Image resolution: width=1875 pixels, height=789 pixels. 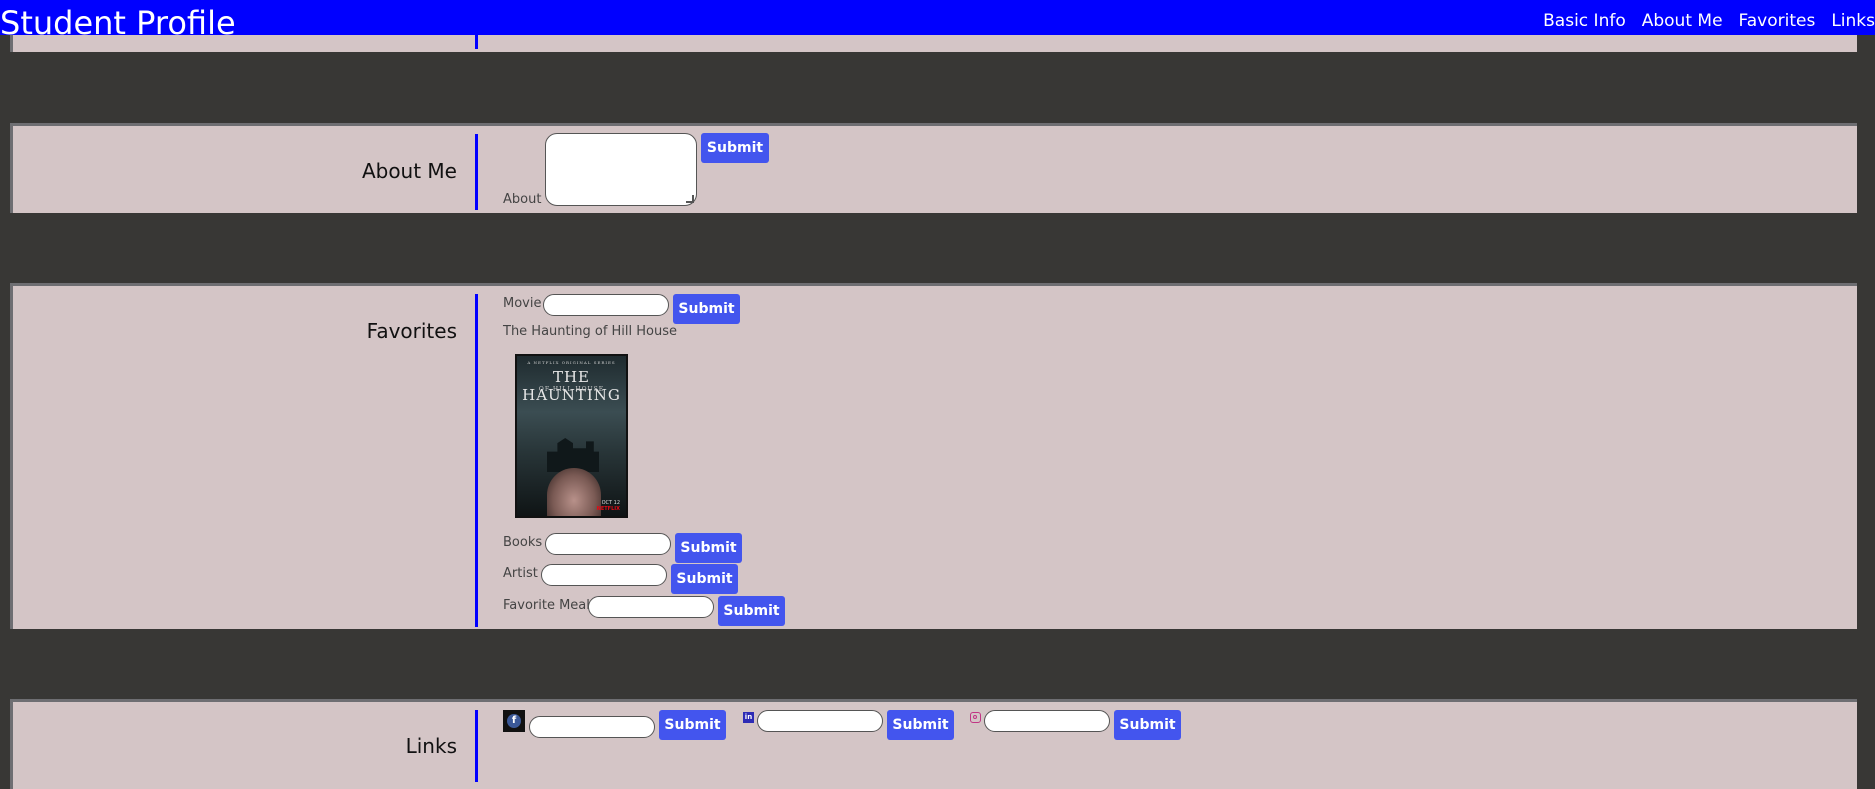 What do you see at coordinates (735, 148) in the screenshot?
I see `about-submit-button: Submit` at bounding box center [735, 148].